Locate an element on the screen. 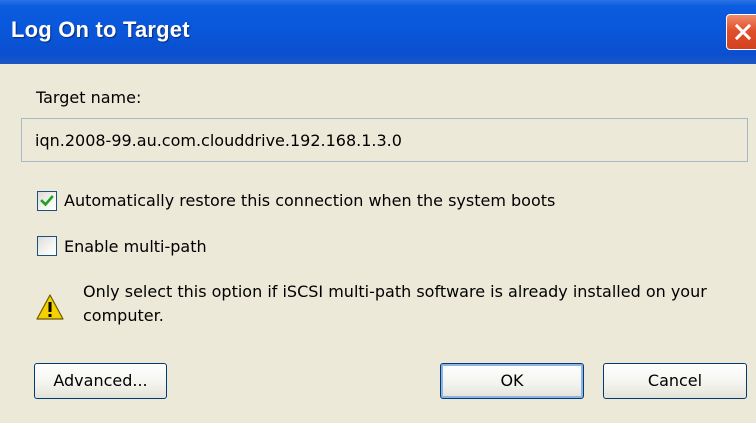 Image resolution: width=756 pixels, height=423 pixels. target-name-label: Target name: is located at coordinates (89, 97).